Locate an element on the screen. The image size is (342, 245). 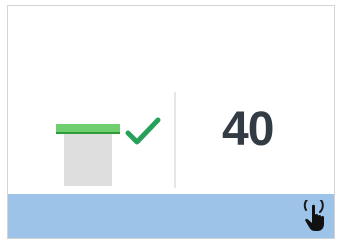
touch-hand-icon is located at coordinates (315, 216).